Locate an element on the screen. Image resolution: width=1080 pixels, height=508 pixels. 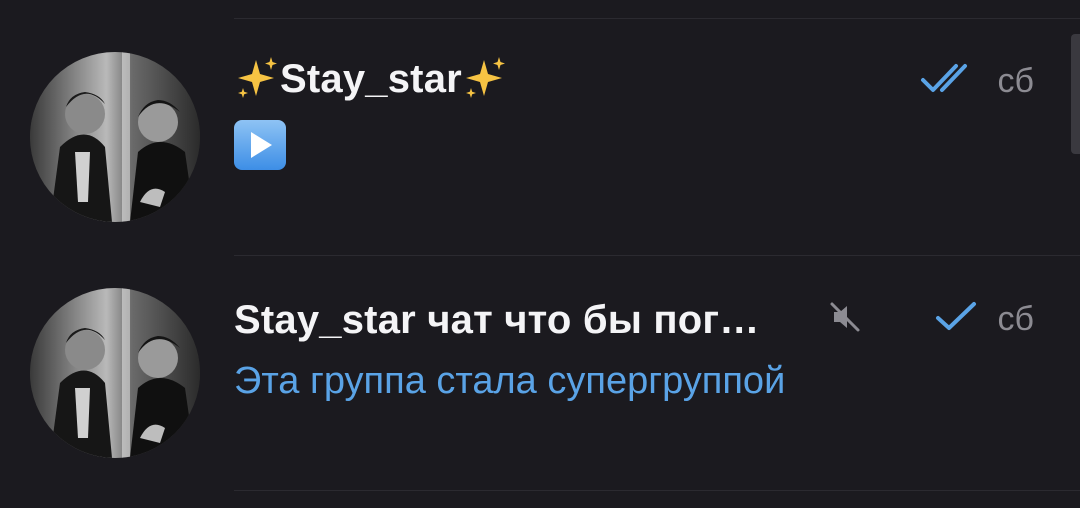
chat-title: Stay_star is located at coordinates (371, 78).